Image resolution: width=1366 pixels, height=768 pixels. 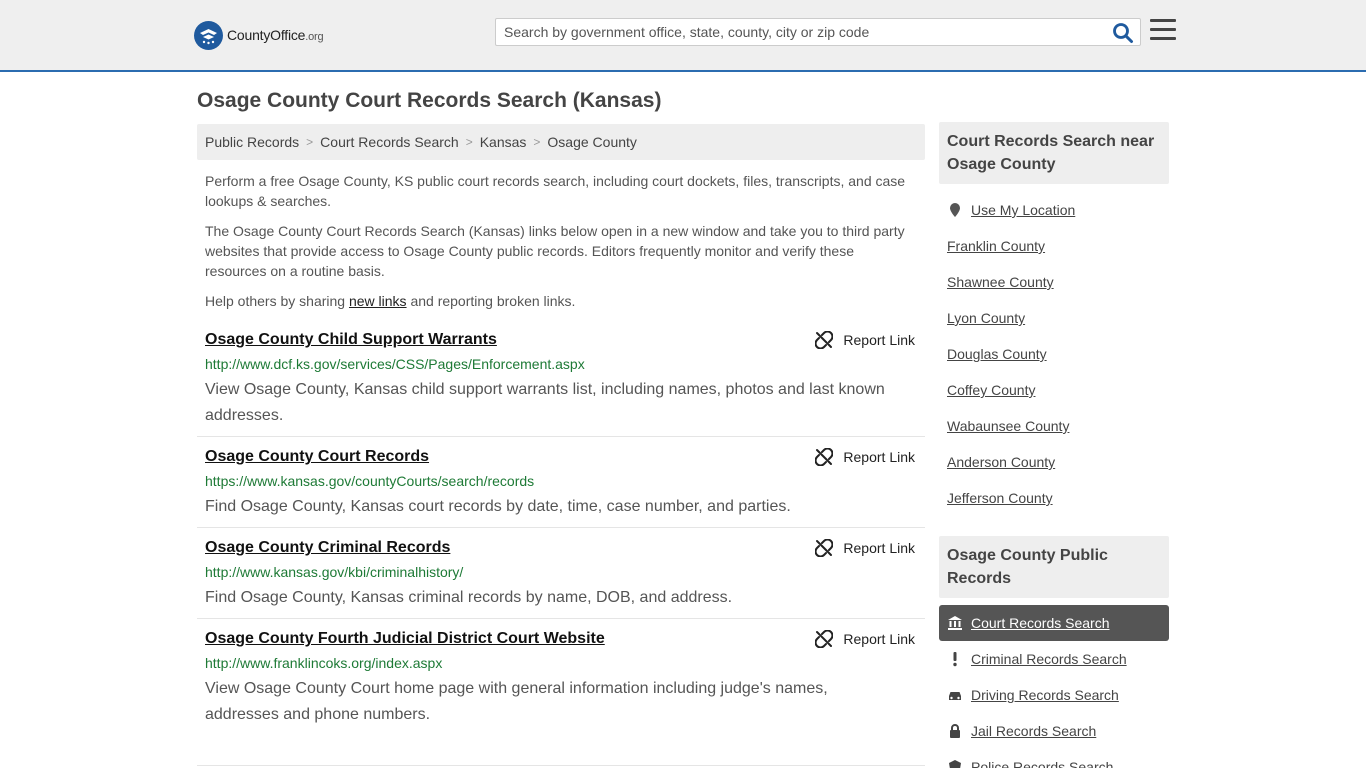 I want to click on search-box, so click(x=818, y=32).